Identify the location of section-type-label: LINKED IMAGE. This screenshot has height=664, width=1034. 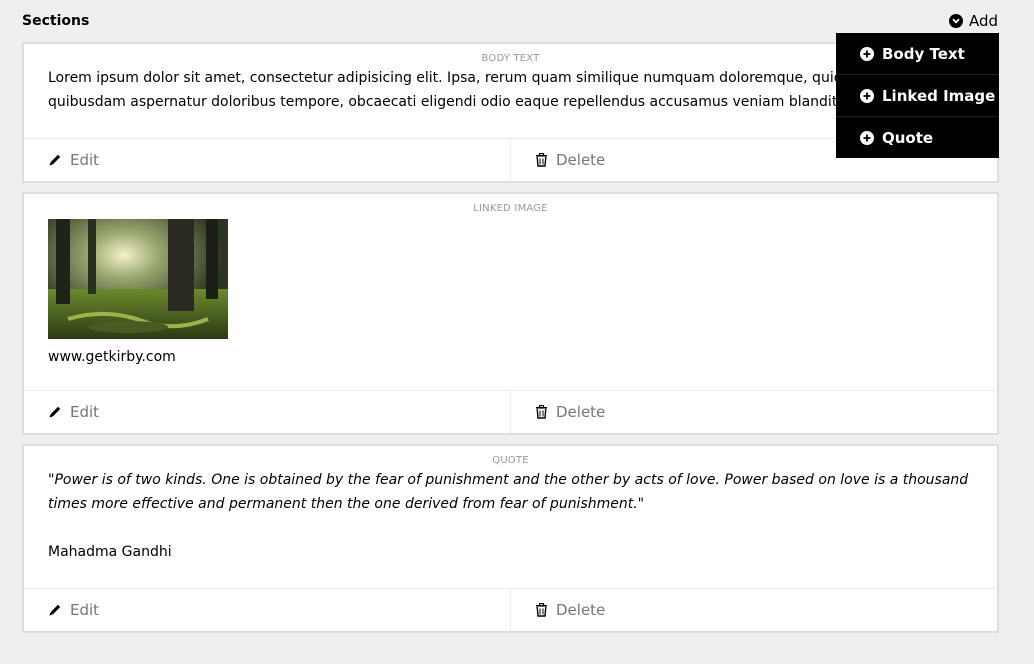
(510, 208).